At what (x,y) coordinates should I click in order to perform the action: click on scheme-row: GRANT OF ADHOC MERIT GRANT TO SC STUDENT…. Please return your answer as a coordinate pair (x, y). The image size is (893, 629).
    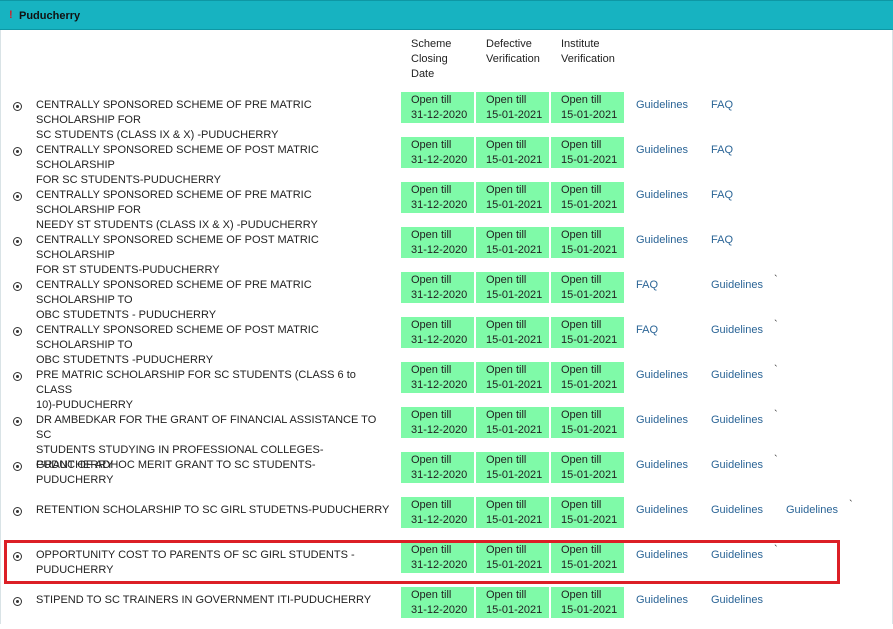
    Looking at the image, I should click on (446, 473).